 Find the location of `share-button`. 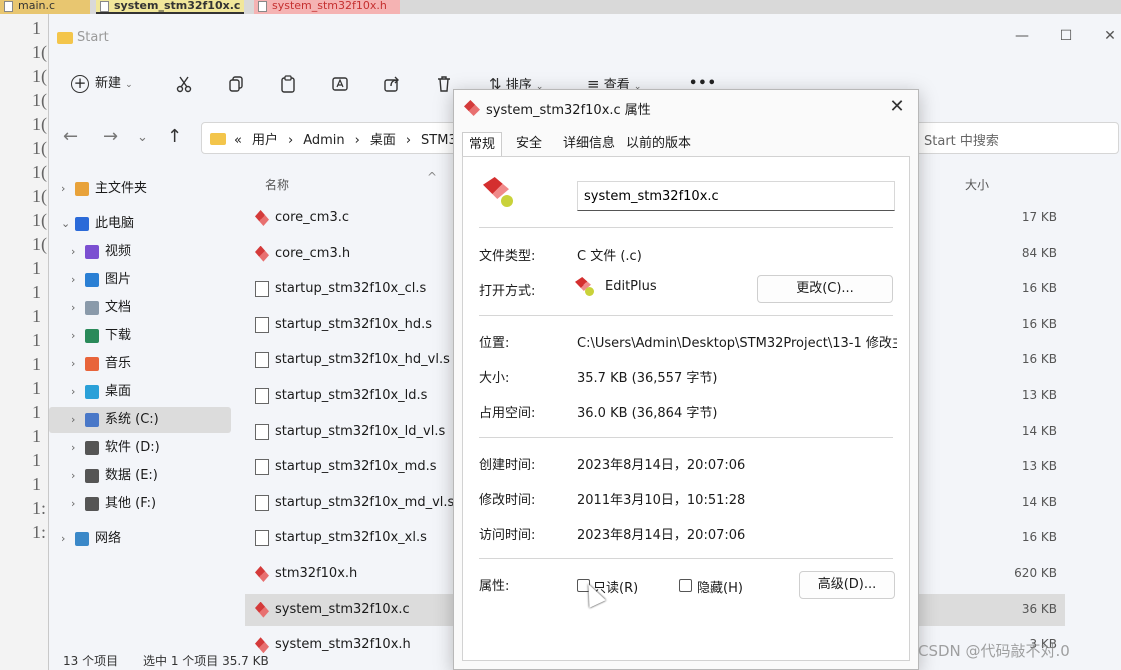

share-button is located at coordinates (392, 84).